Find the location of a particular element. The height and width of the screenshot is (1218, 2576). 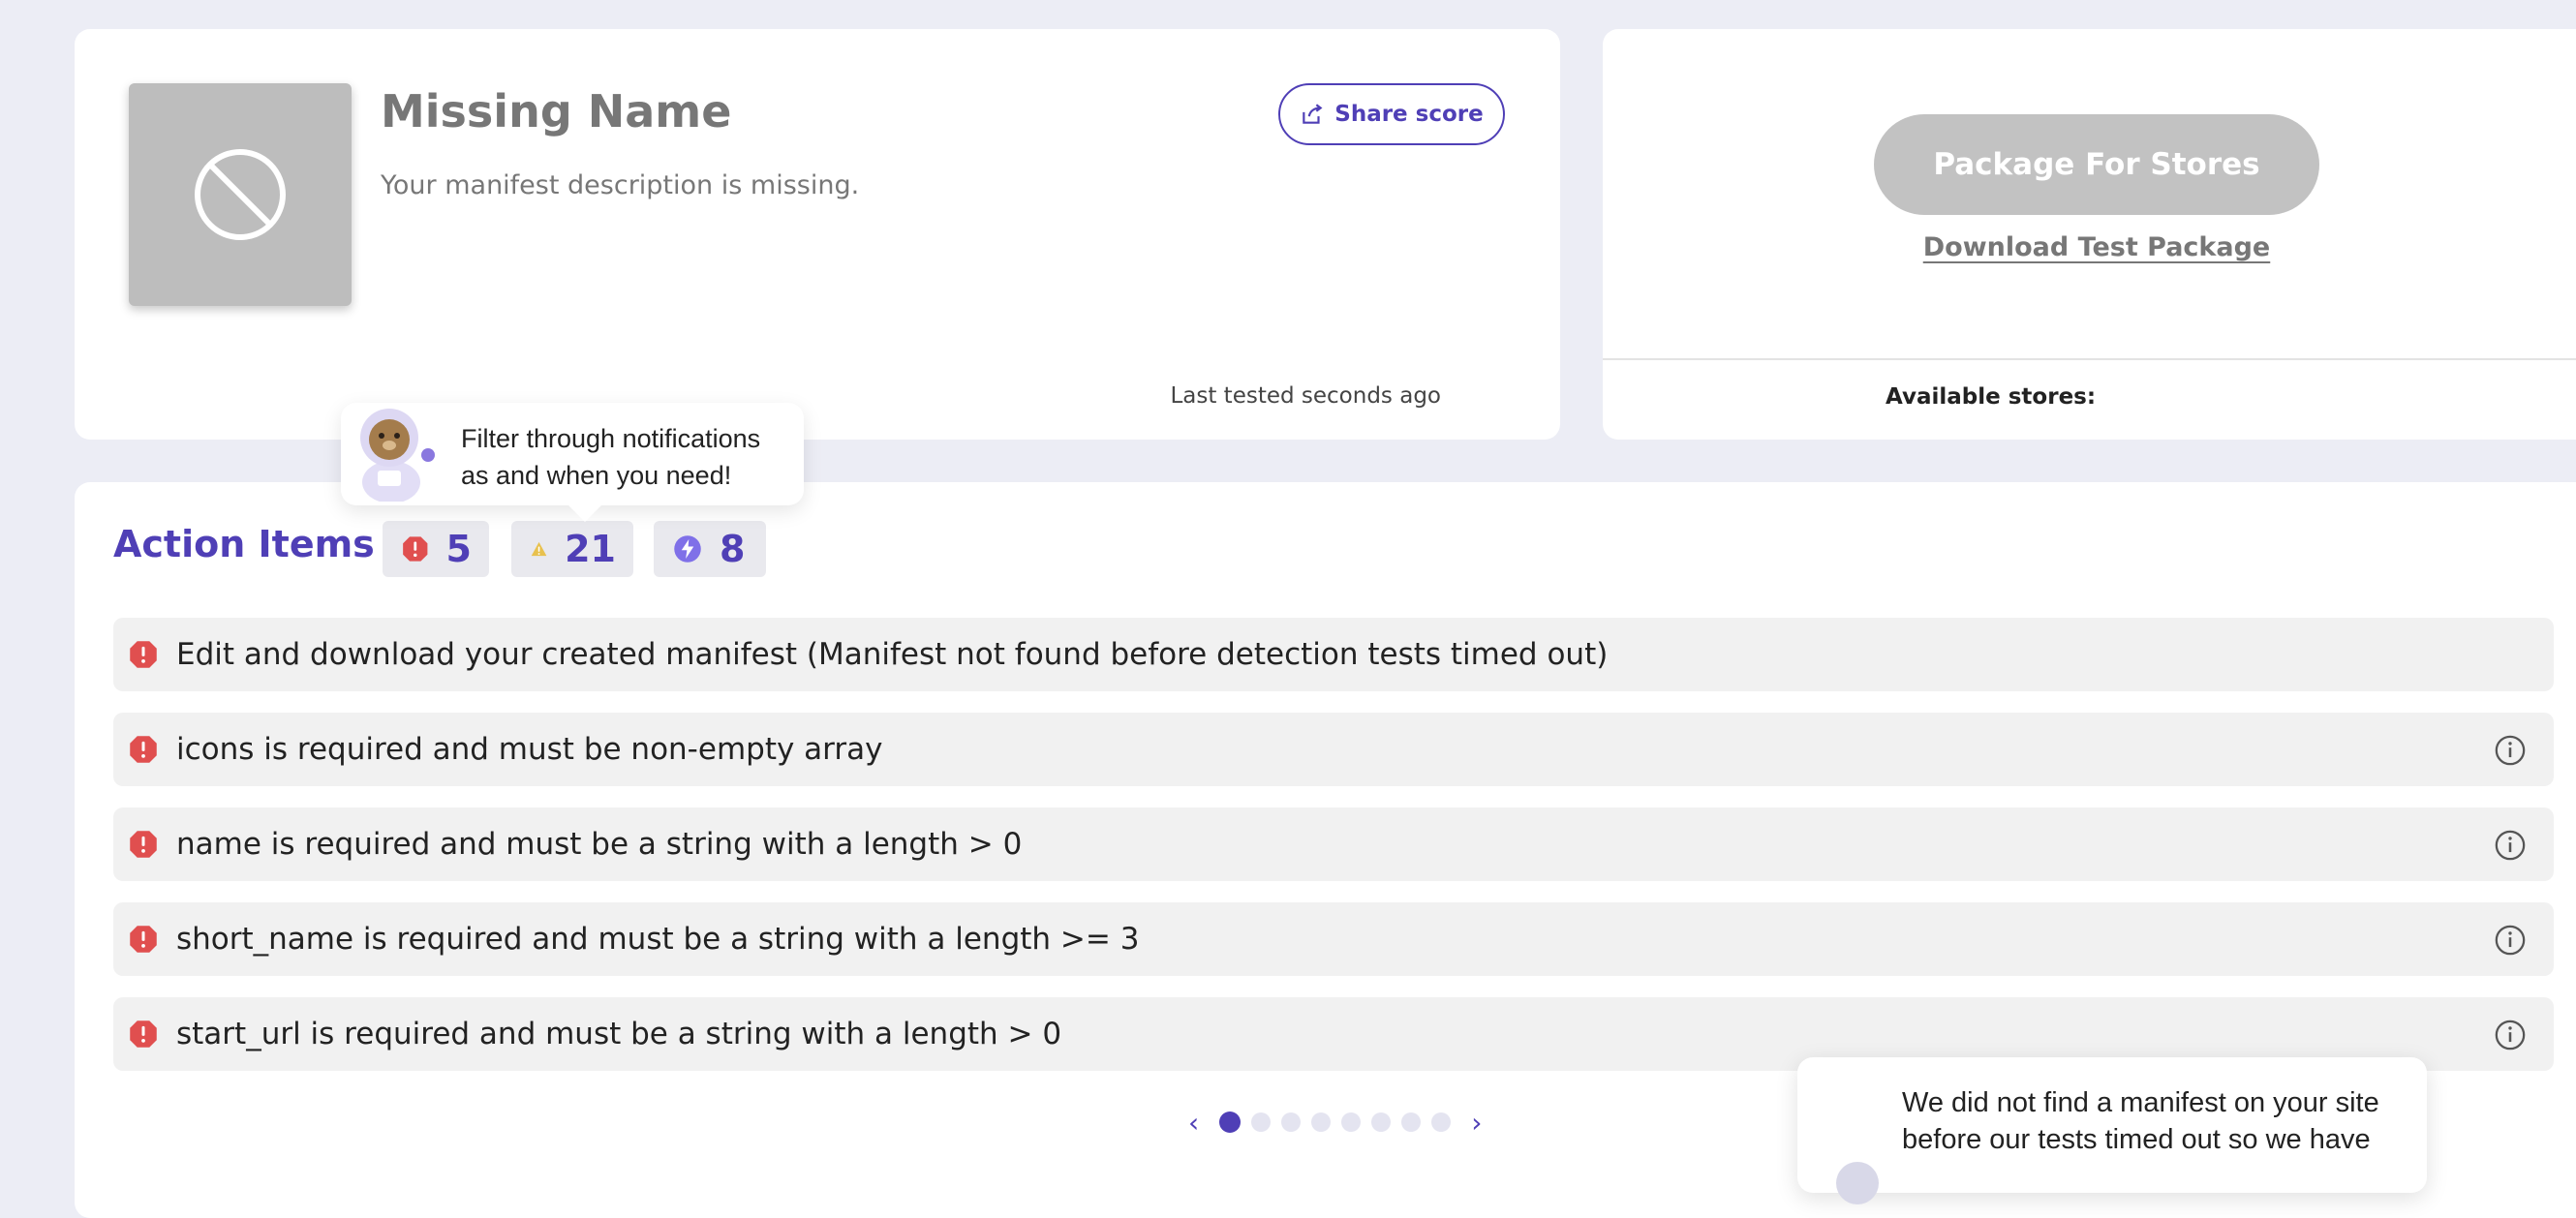

app-description: Your manifest description is missing. is located at coordinates (620, 185).